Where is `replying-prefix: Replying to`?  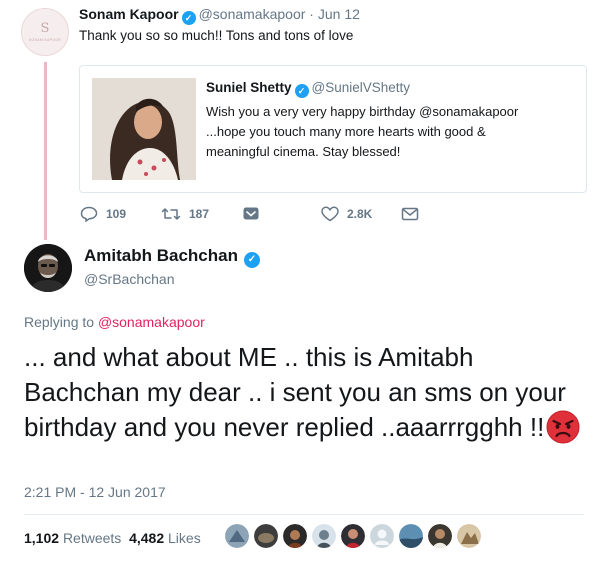 replying-prefix: Replying to is located at coordinates (61, 322).